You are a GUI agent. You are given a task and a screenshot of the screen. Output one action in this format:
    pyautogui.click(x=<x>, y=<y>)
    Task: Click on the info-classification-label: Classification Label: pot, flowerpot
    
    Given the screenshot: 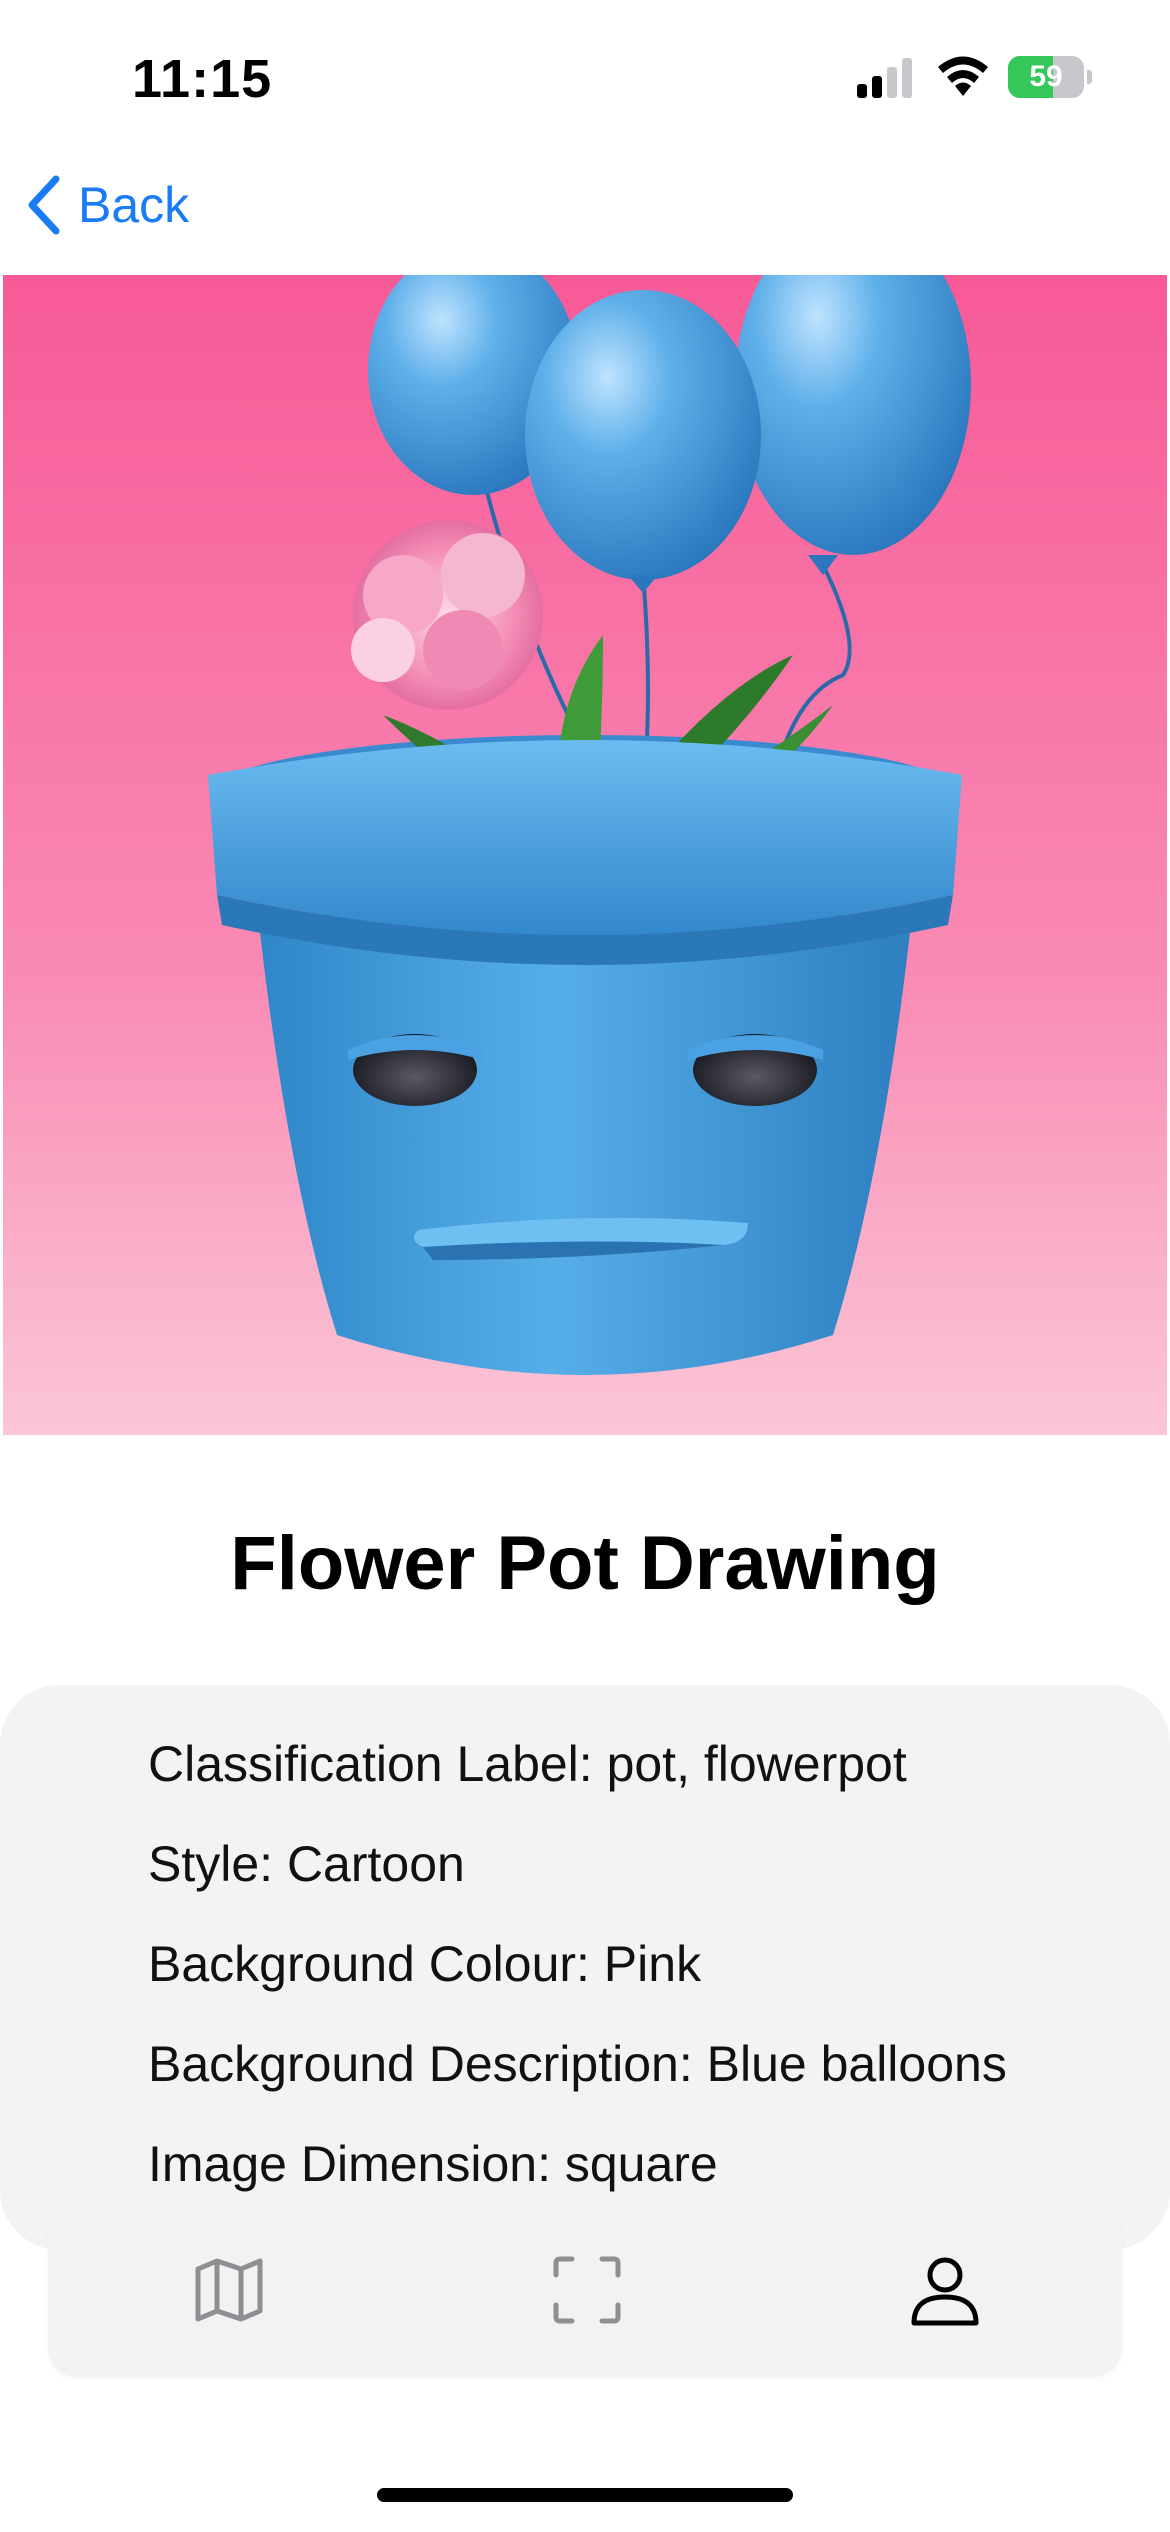 What is the action you would take?
    pyautogui.click(x=527, y=1764)
    